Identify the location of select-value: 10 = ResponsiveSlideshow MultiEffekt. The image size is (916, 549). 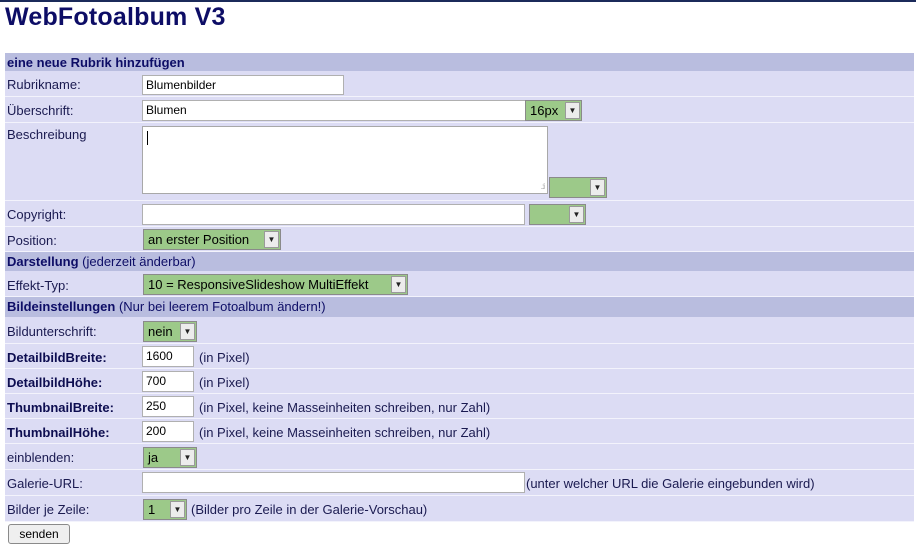
(258, 284).